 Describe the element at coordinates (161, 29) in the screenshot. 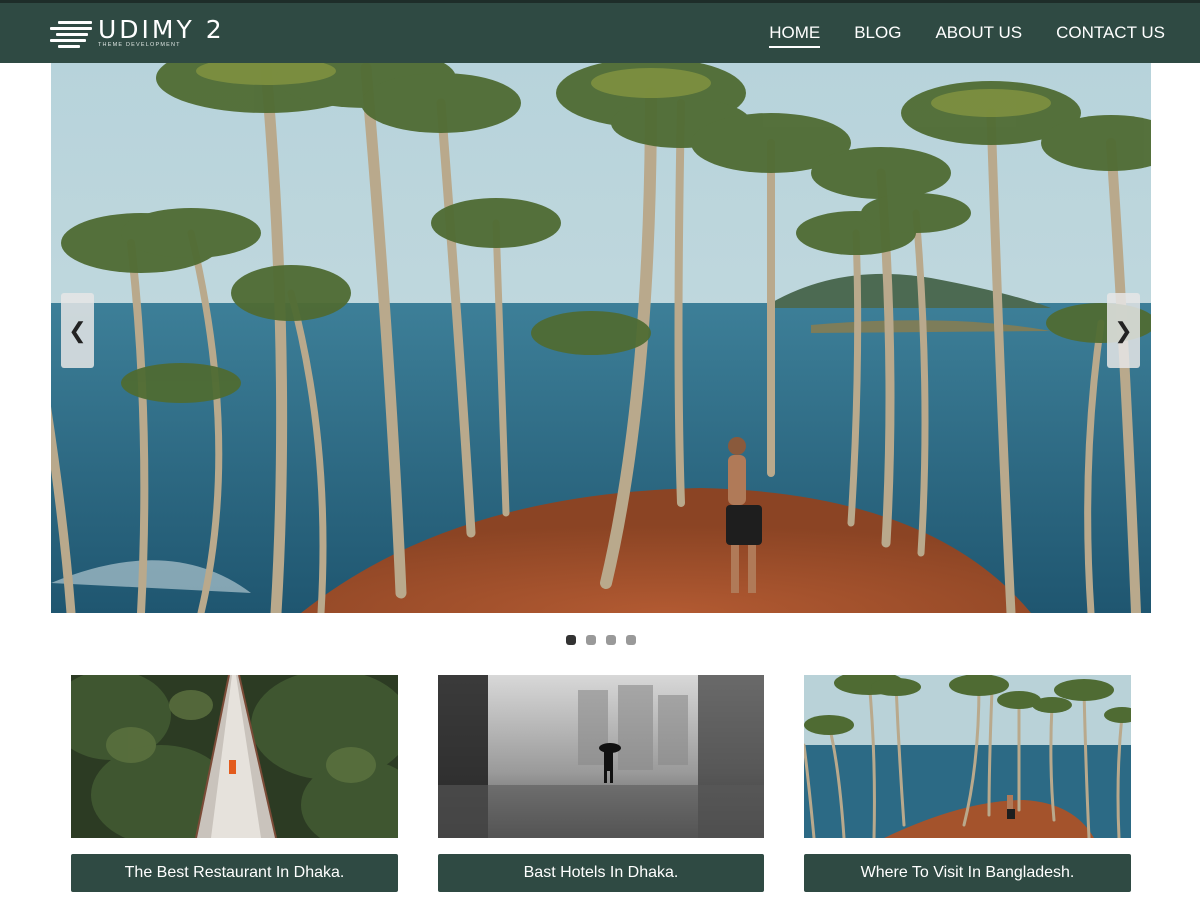

I see `logo-name: UDIMY 2` at that location.